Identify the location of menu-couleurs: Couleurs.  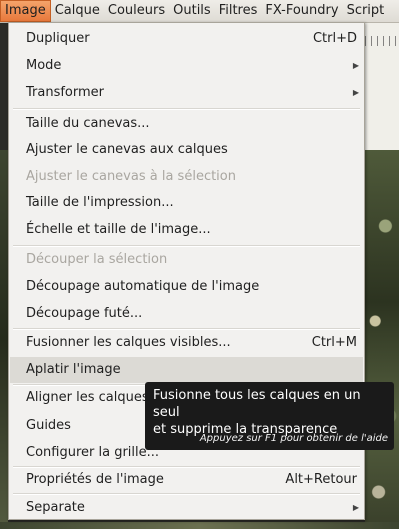
(136, 11).